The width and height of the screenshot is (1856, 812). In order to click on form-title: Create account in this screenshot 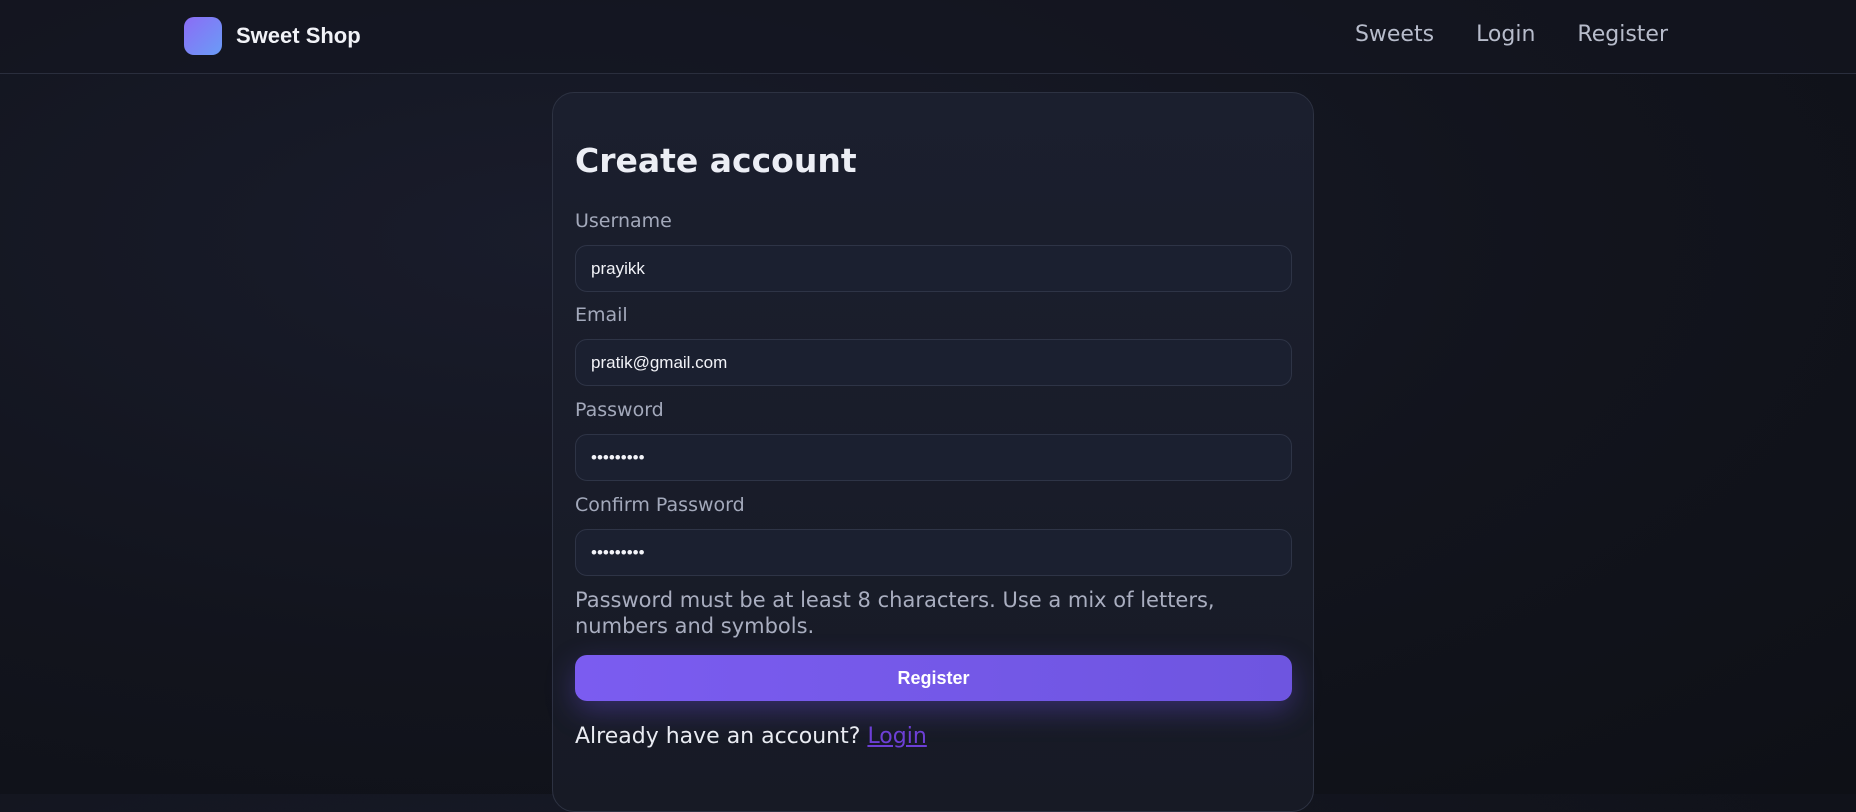, I will do `click(716, 160)`.